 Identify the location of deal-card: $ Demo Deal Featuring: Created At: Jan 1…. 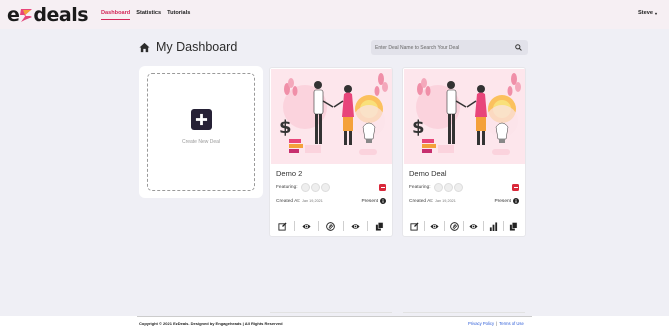
(464, 190).